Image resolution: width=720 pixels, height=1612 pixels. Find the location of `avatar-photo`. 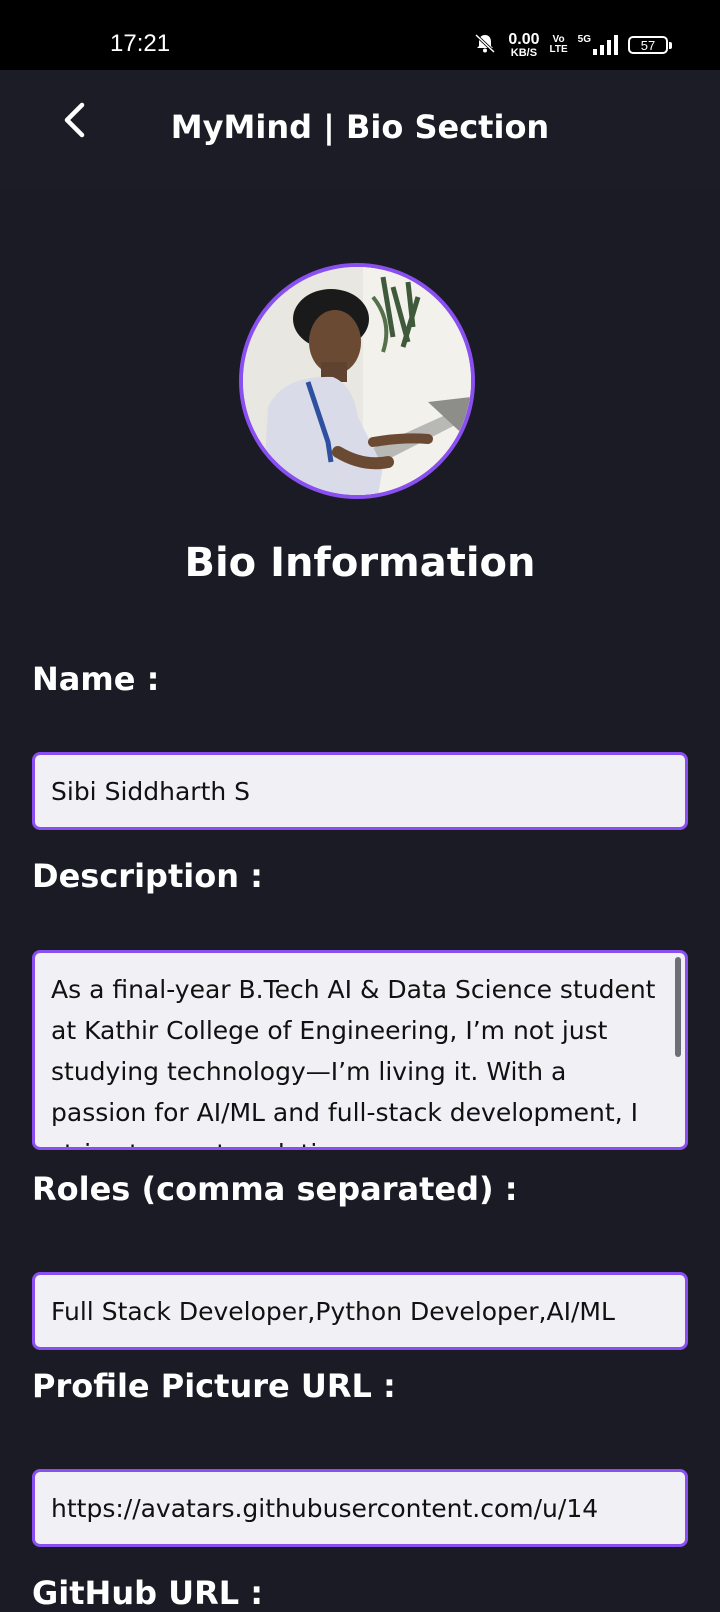

avatar-photo is located at coordinates (357, 381).